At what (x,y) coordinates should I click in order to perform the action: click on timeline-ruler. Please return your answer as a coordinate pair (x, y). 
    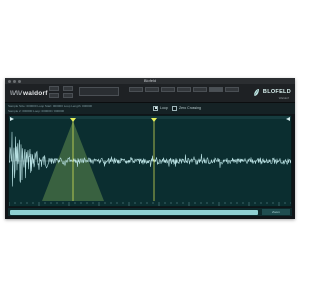
    Looking at the image, I should click on (150, 204).